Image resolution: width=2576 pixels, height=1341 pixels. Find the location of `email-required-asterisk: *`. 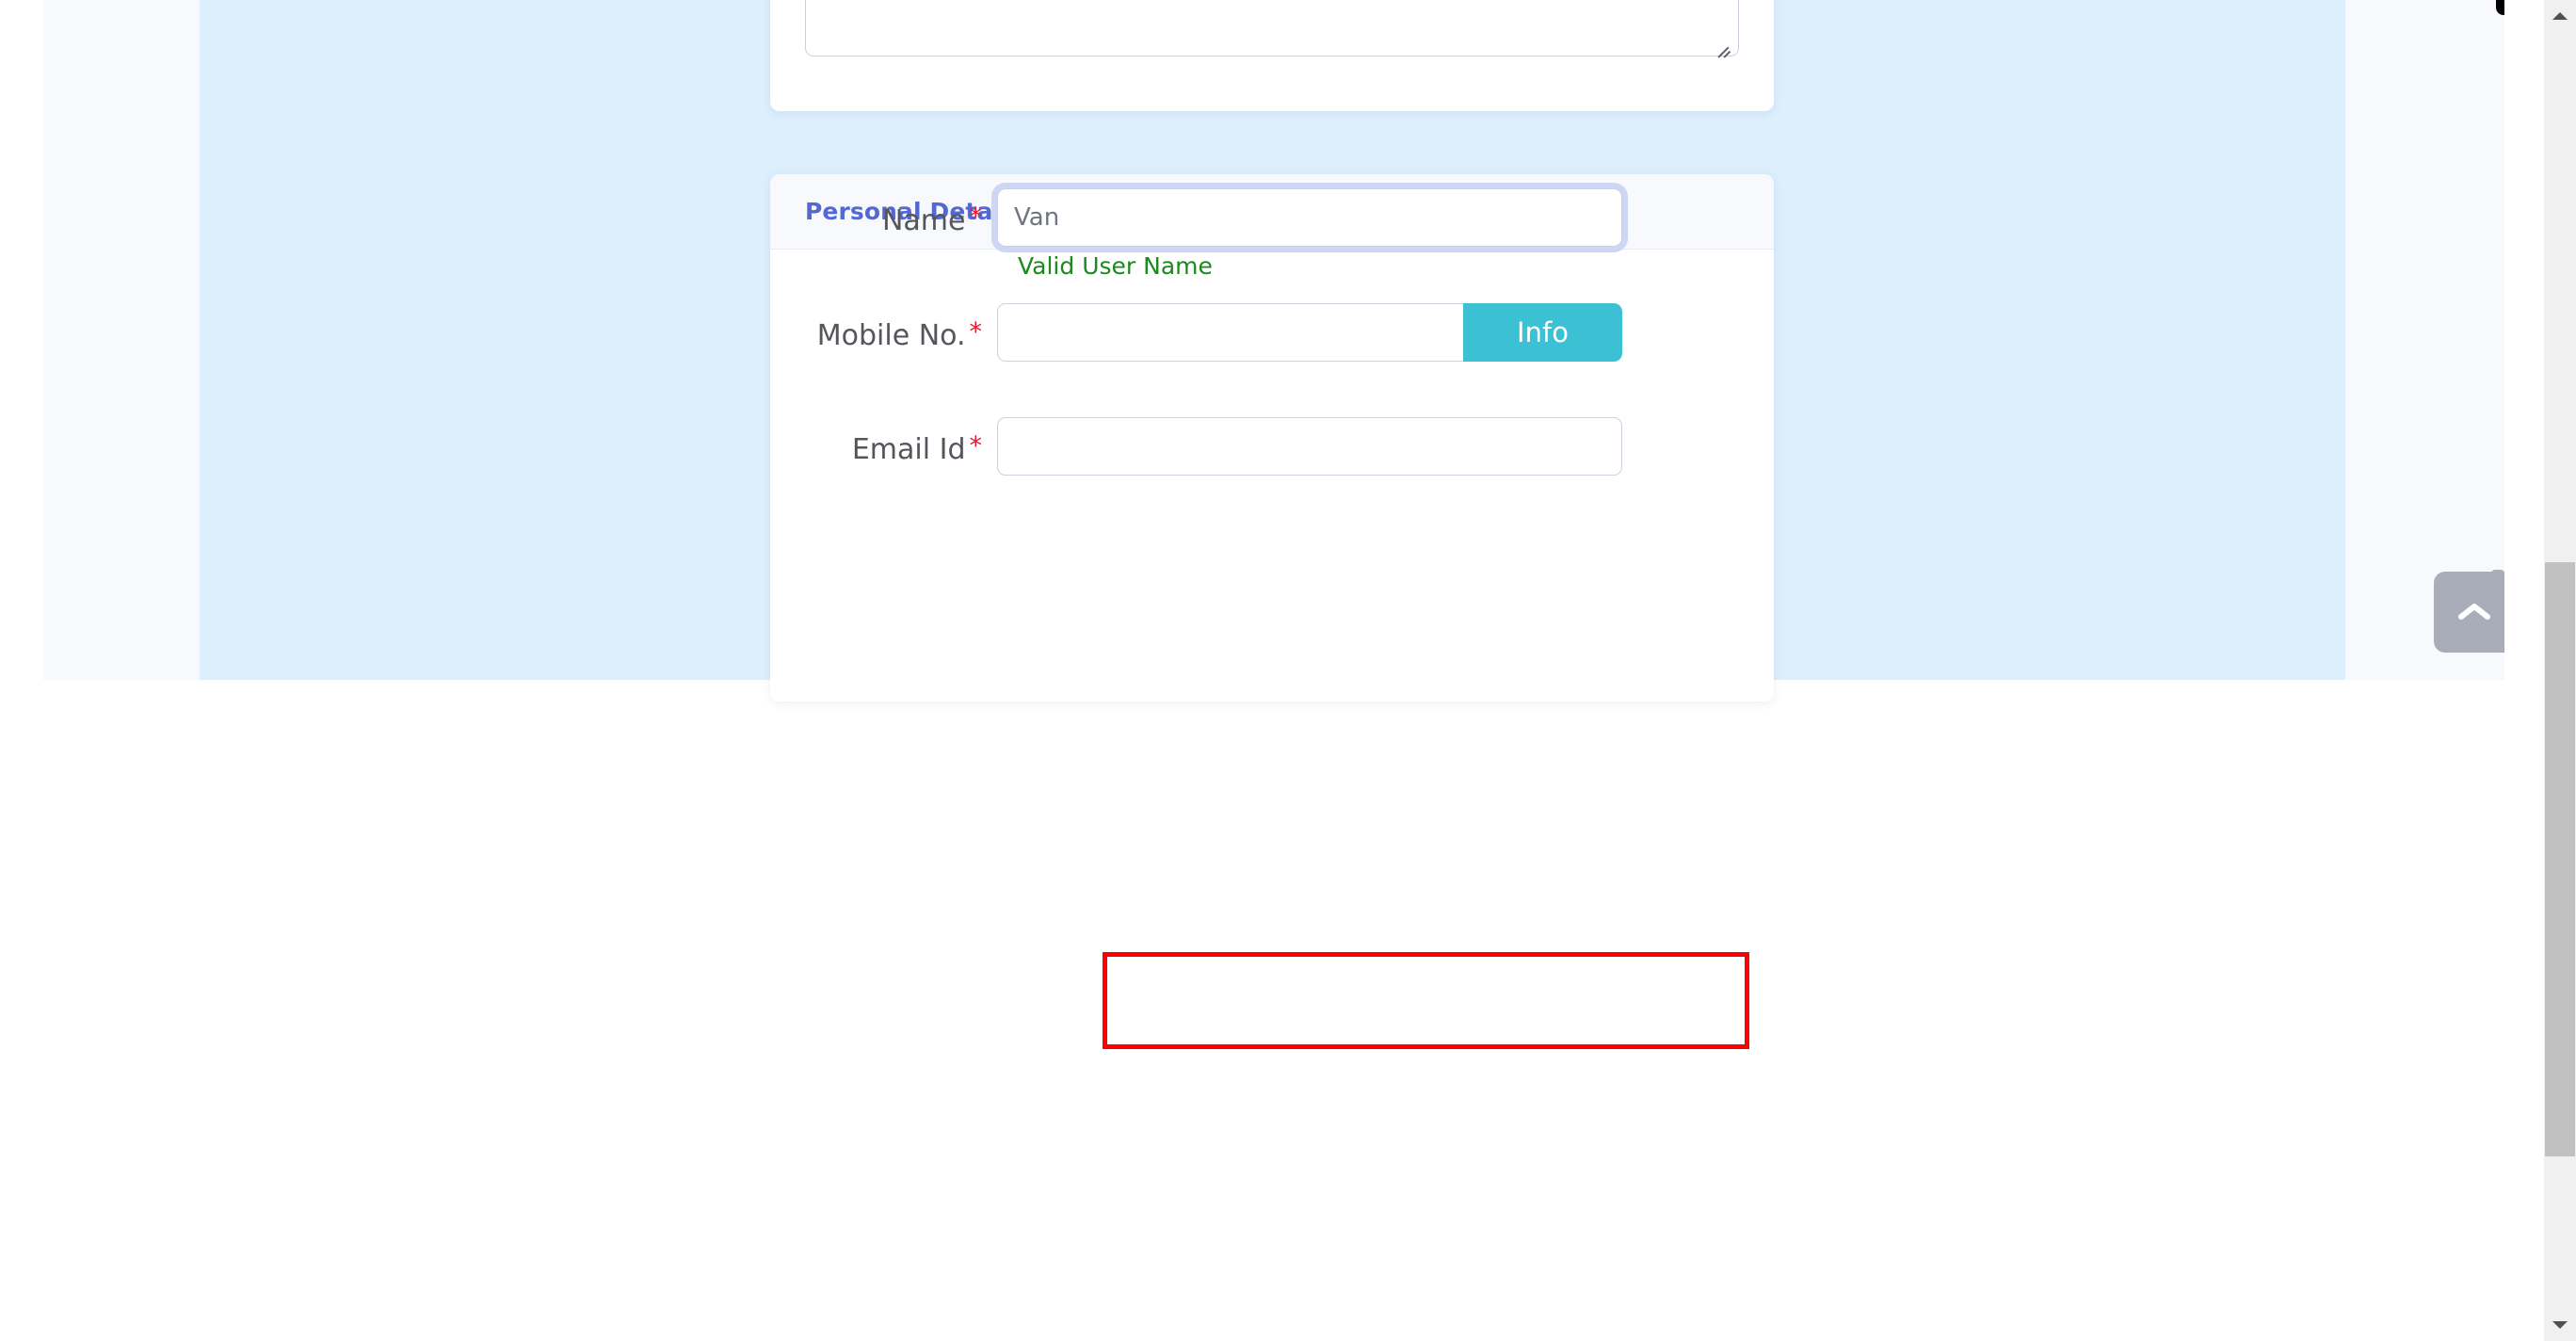

email-required-asterisk: * is located at coordinates (976, 445).